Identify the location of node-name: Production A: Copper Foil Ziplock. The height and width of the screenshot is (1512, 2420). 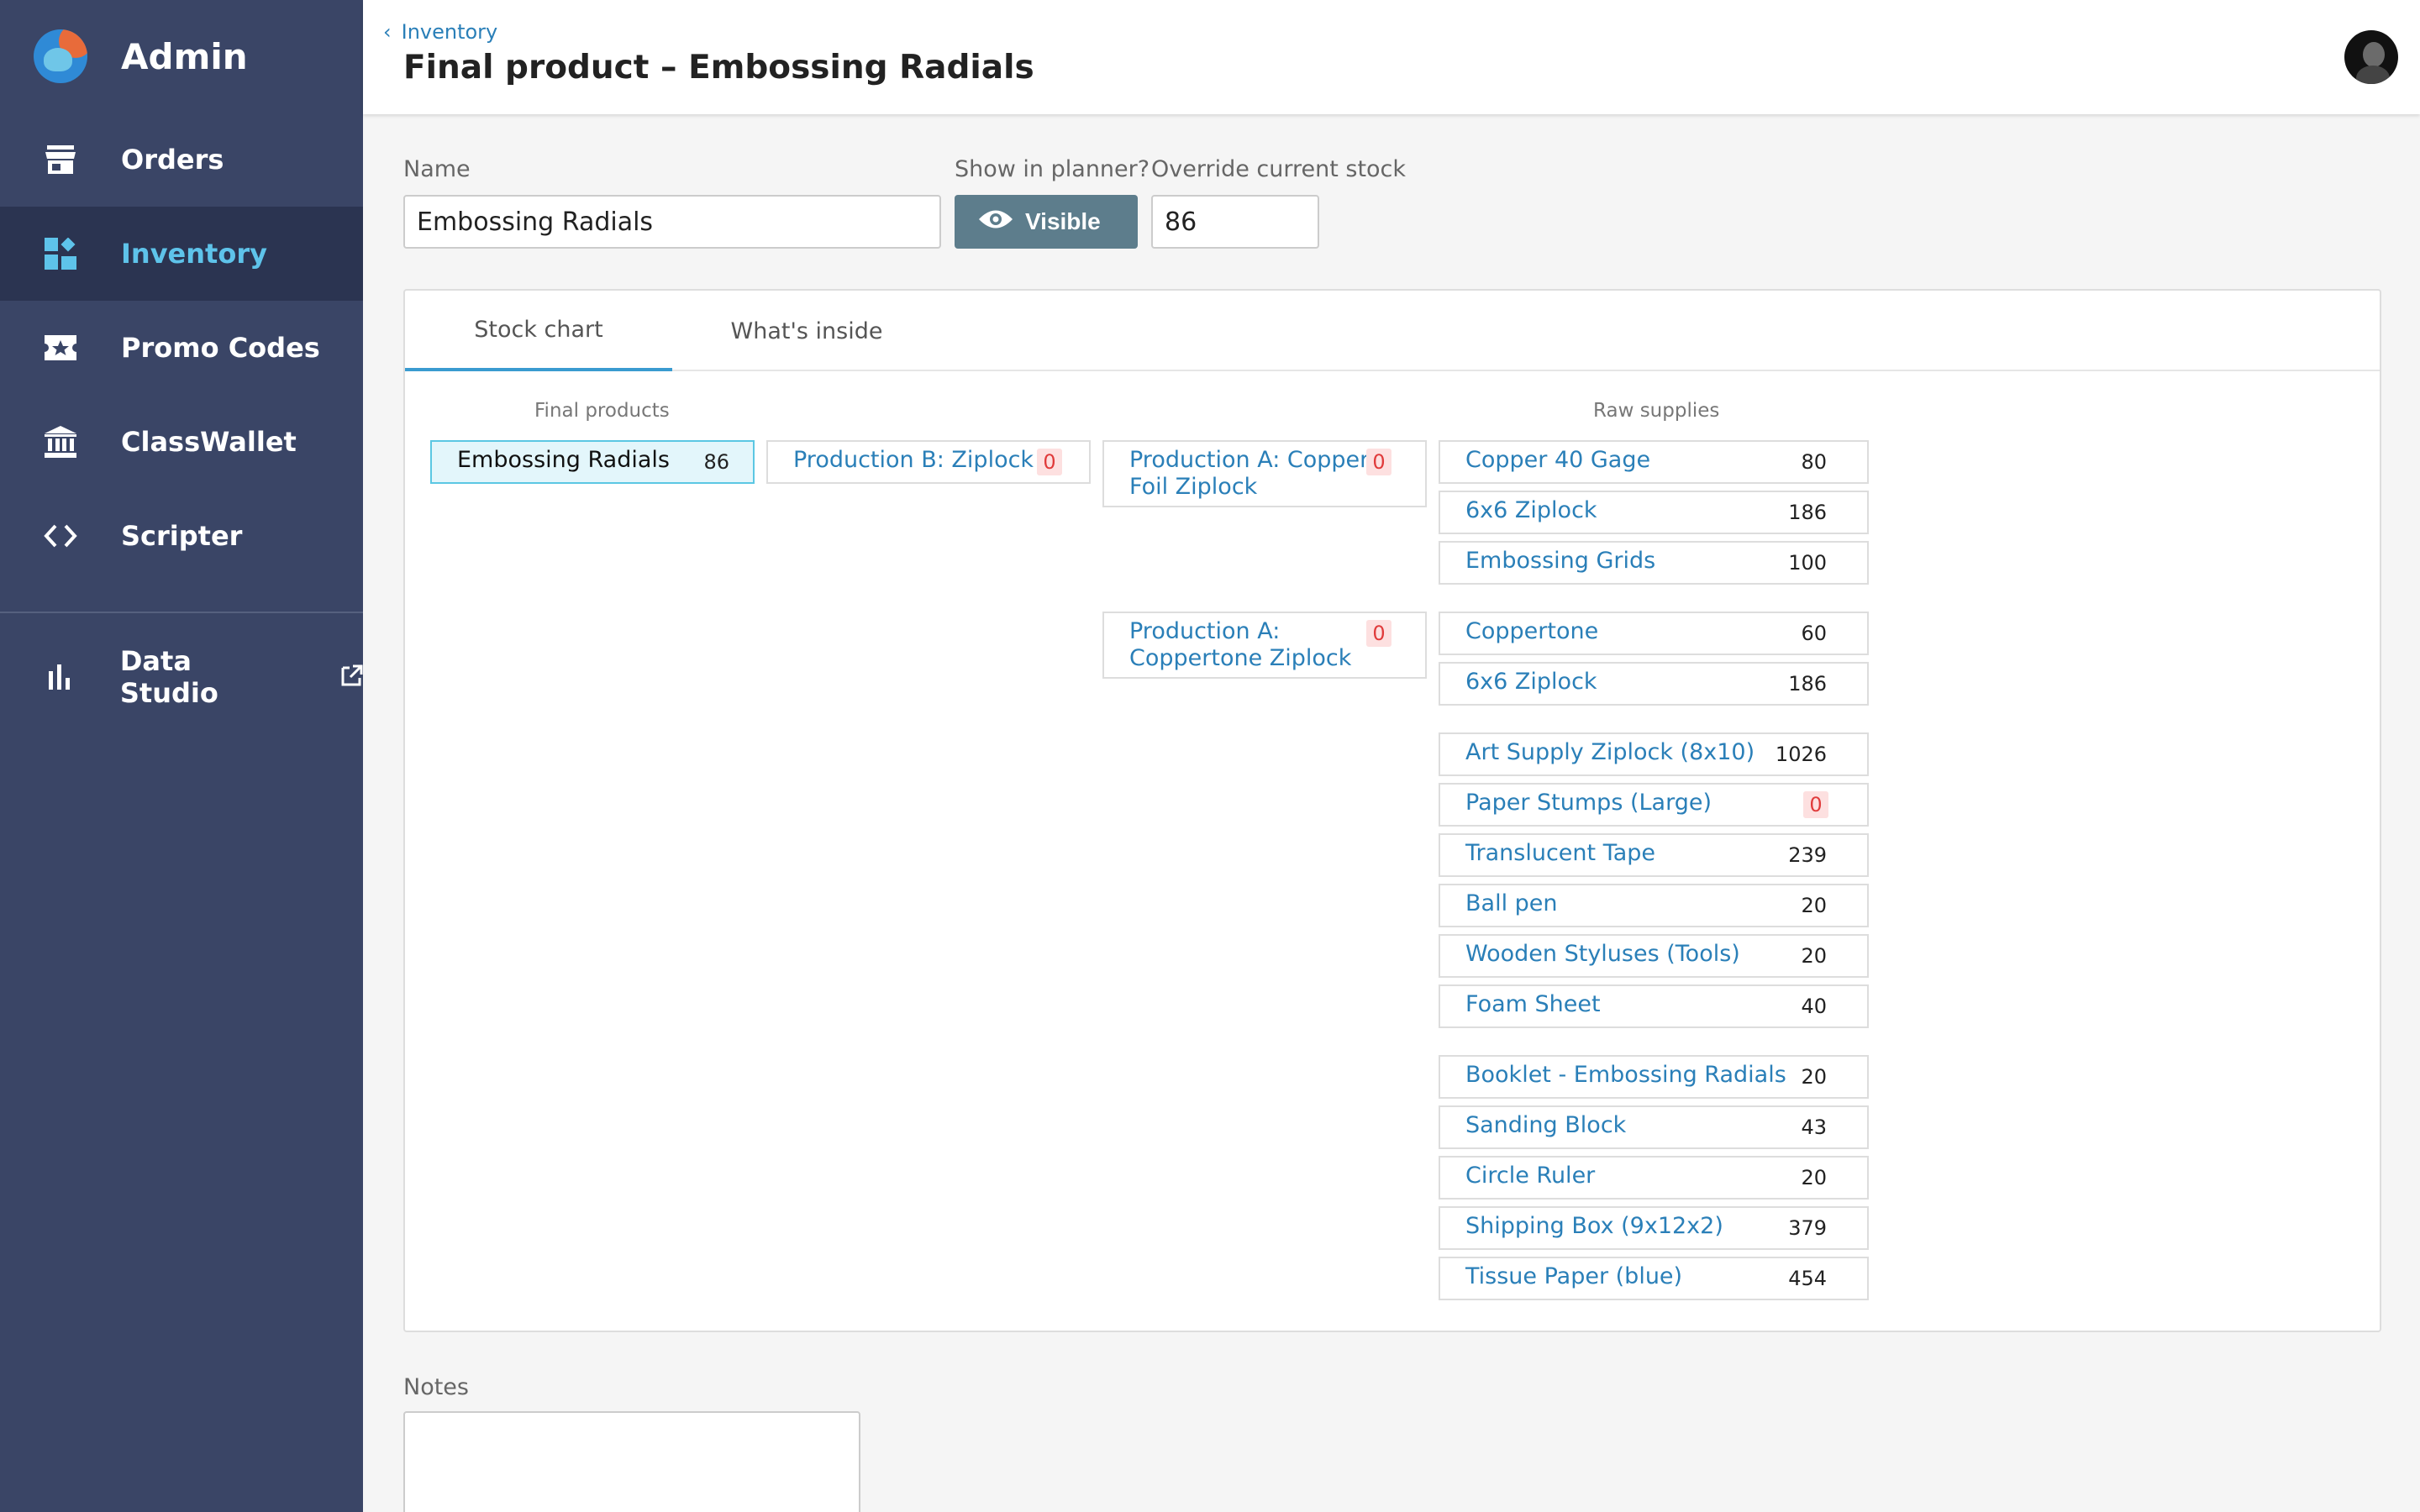
(1249, 474).